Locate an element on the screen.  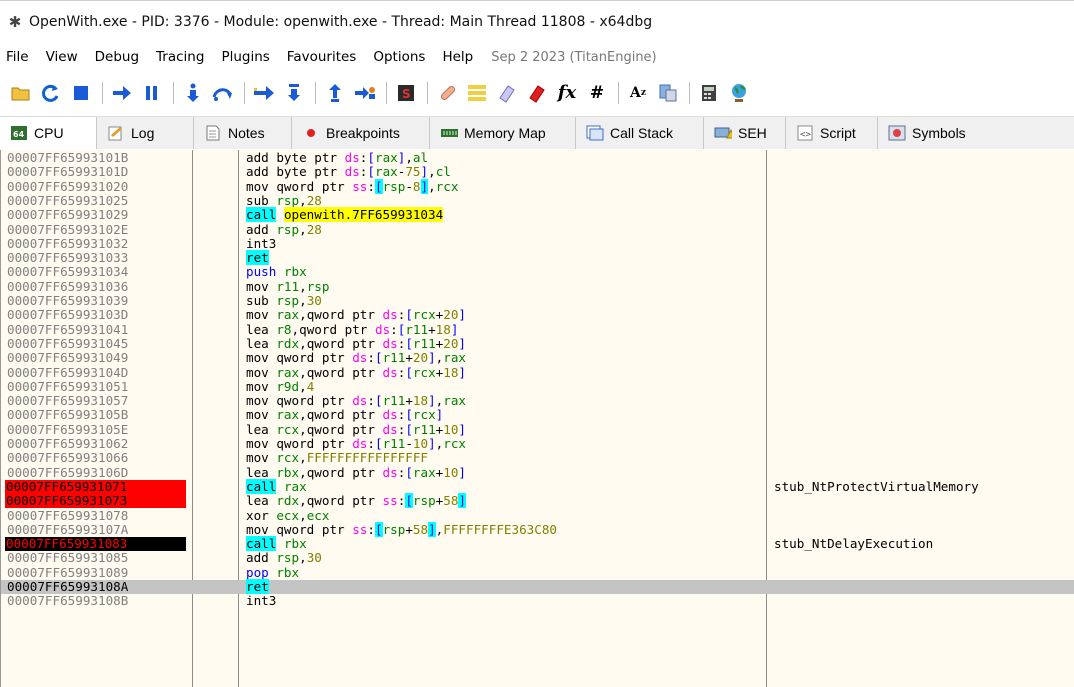
address-cell: 00007FF659931051 is located at coordinates (96, 386).